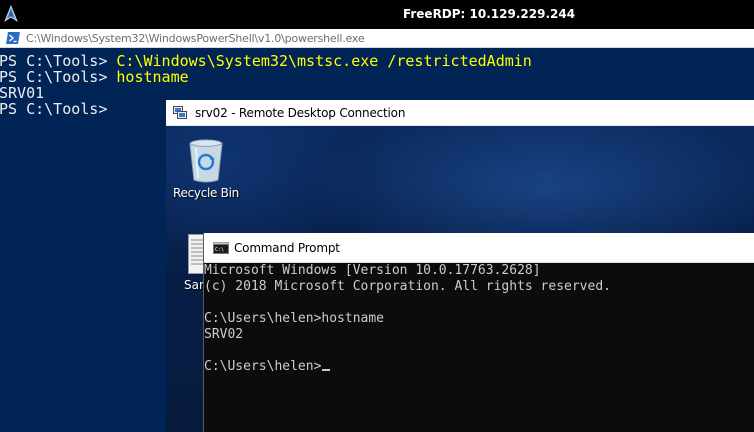 This screenshot has height=432, width=754. Describe the element at coordinates (224, 334) in the screenshot. I see `cmd-output-line: SRV02` at that location.